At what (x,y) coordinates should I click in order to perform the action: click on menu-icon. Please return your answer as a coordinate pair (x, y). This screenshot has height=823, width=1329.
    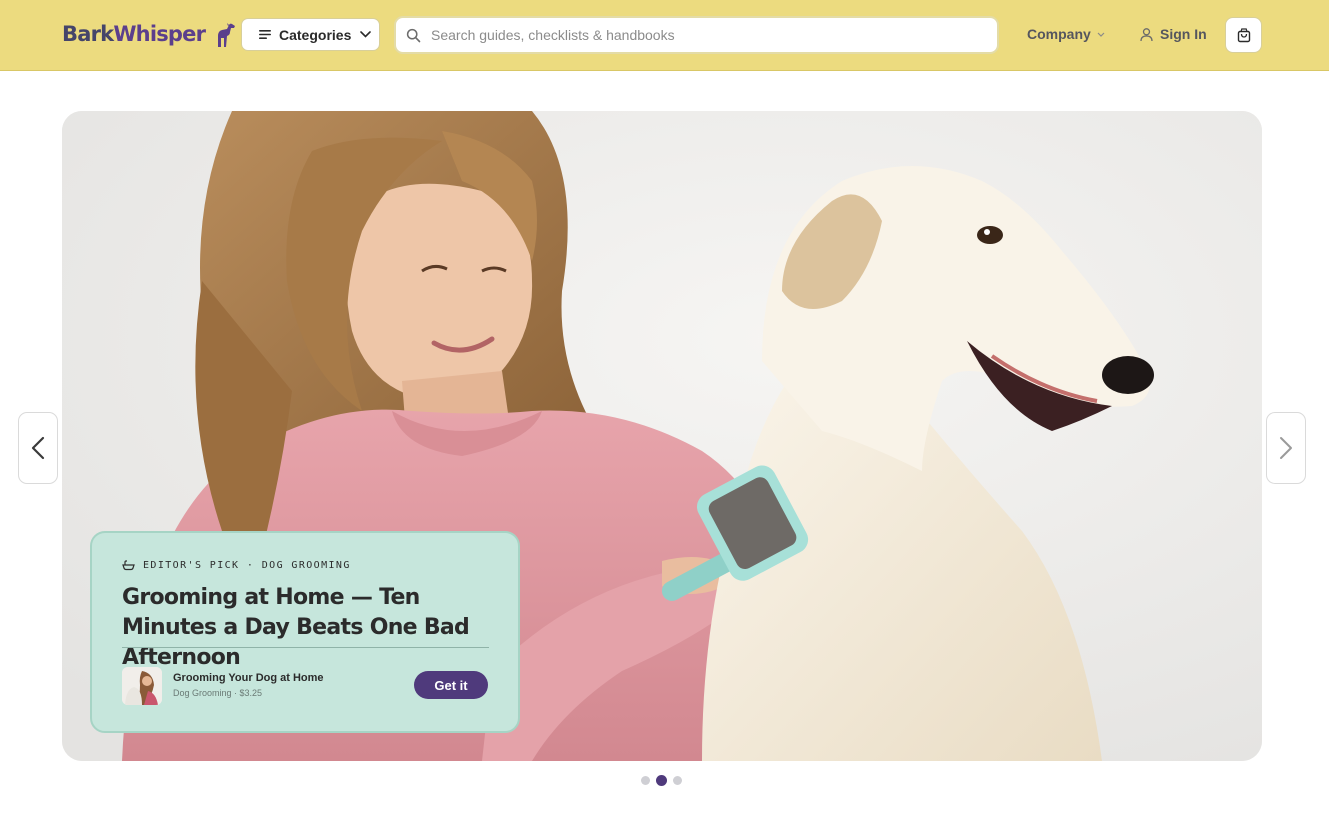
    Looking at the image, I should click on (265, 34).